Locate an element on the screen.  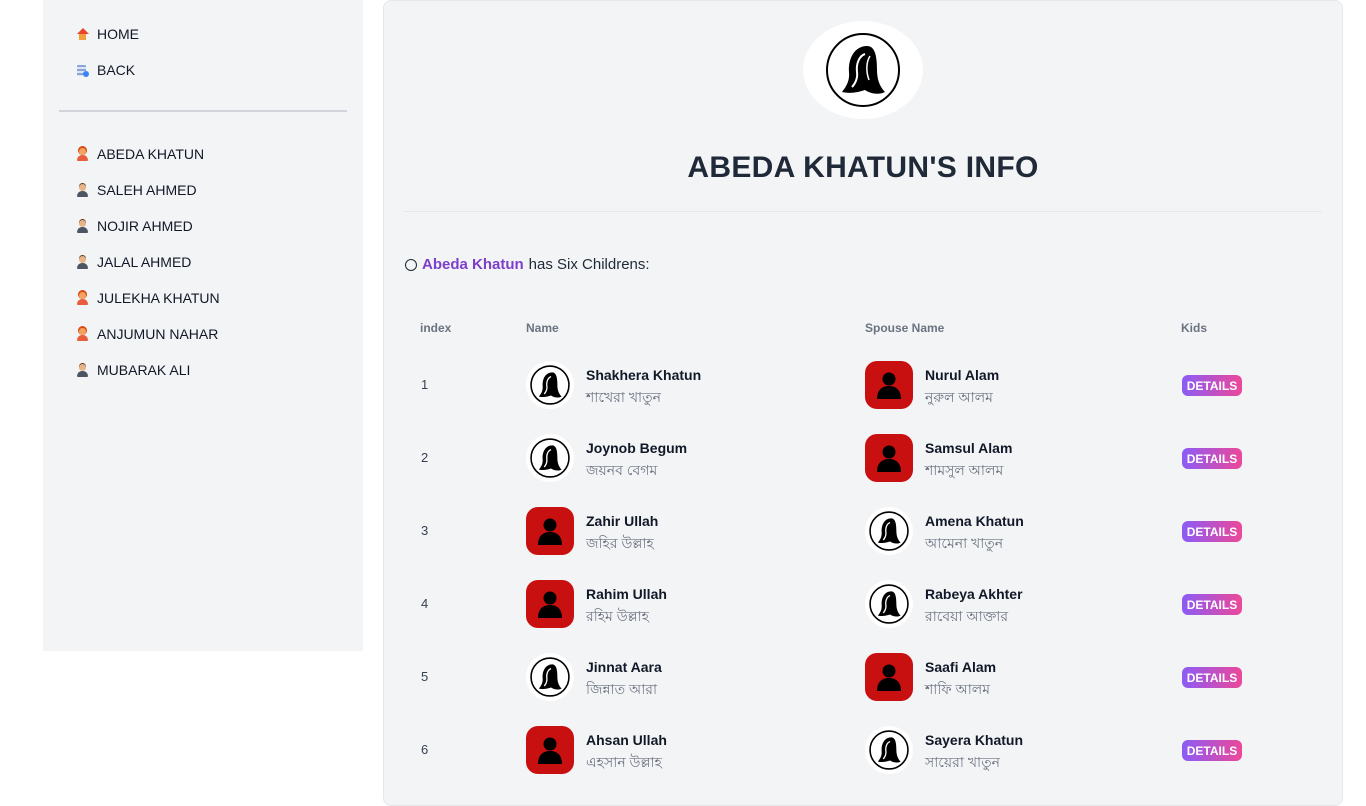
child-name: Zahir Ullah is located at coordinates (622, 521).